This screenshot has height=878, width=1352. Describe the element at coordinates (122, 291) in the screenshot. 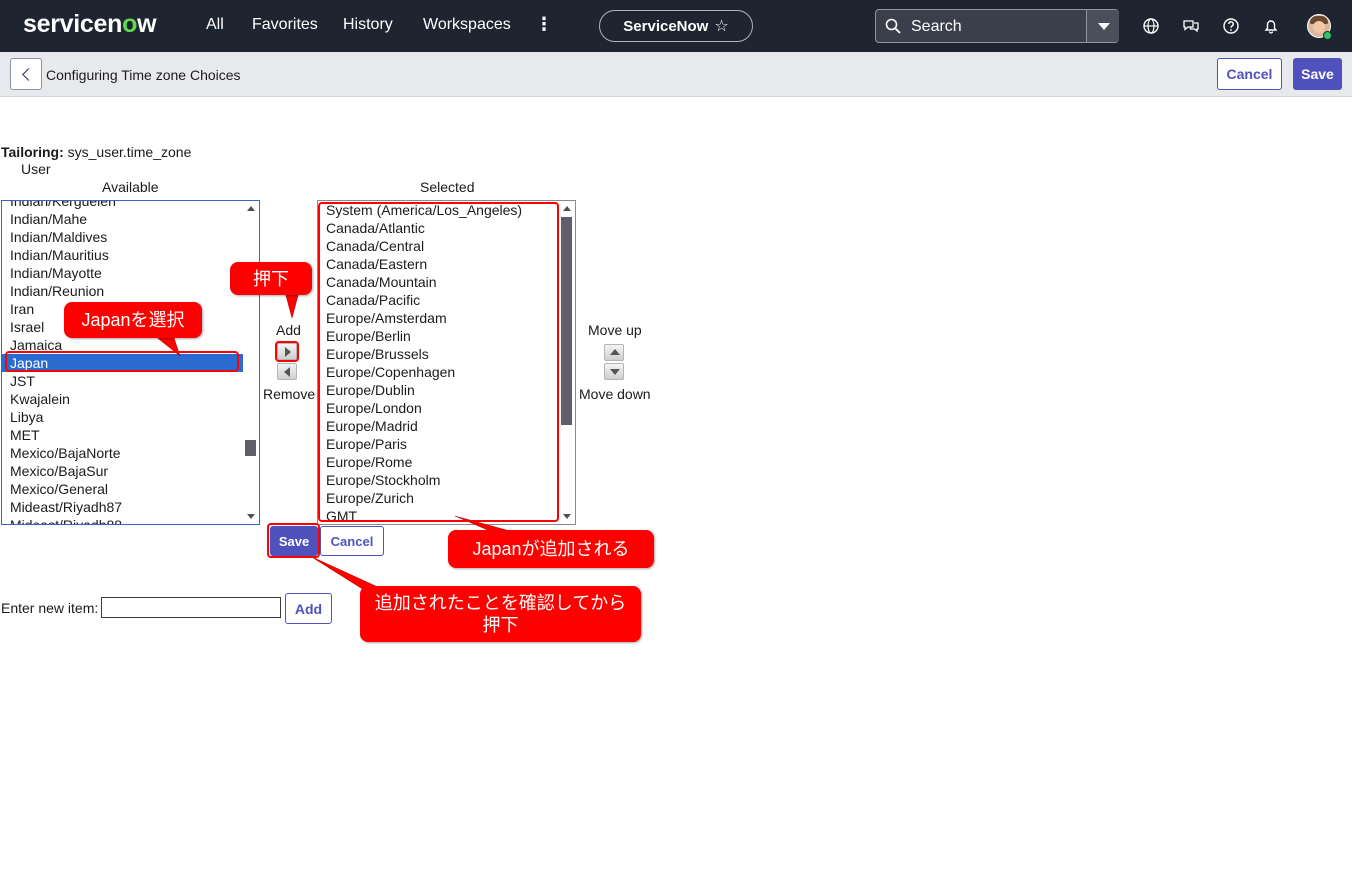

I see `available-option: Indian/Reunion` at that location.